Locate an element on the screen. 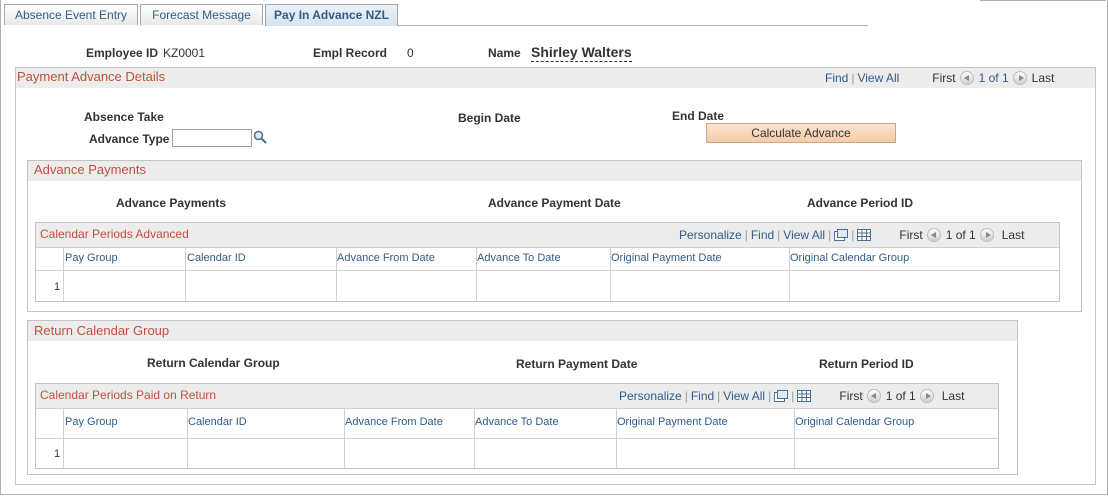  advance-payment-date-label: Advance Payment Date is located at coordinates (554, 203).